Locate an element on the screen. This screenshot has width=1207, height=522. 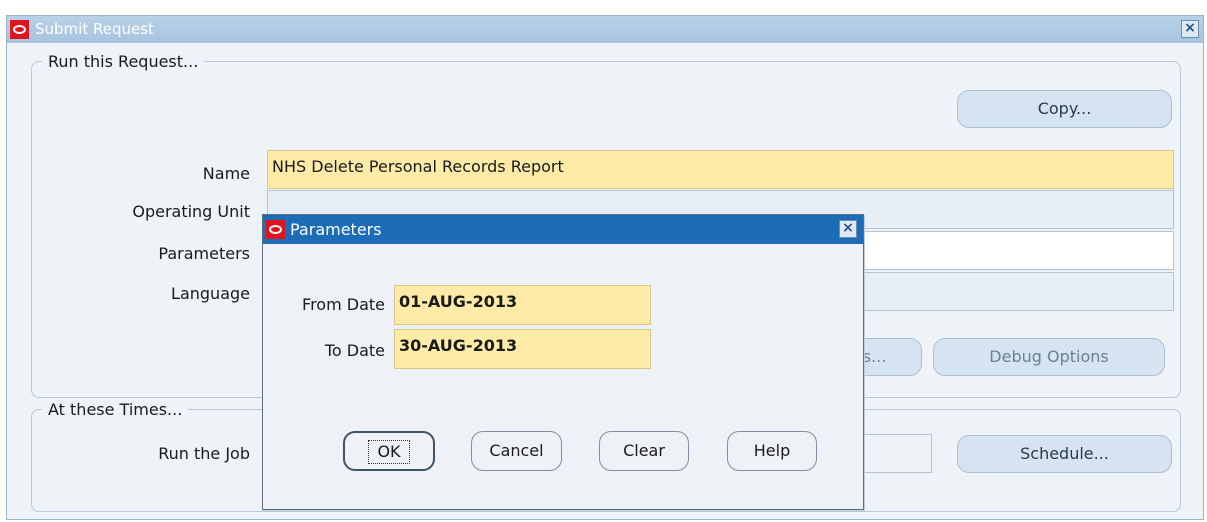
cancel-button: Cancel is located at coordinates (516, 451).